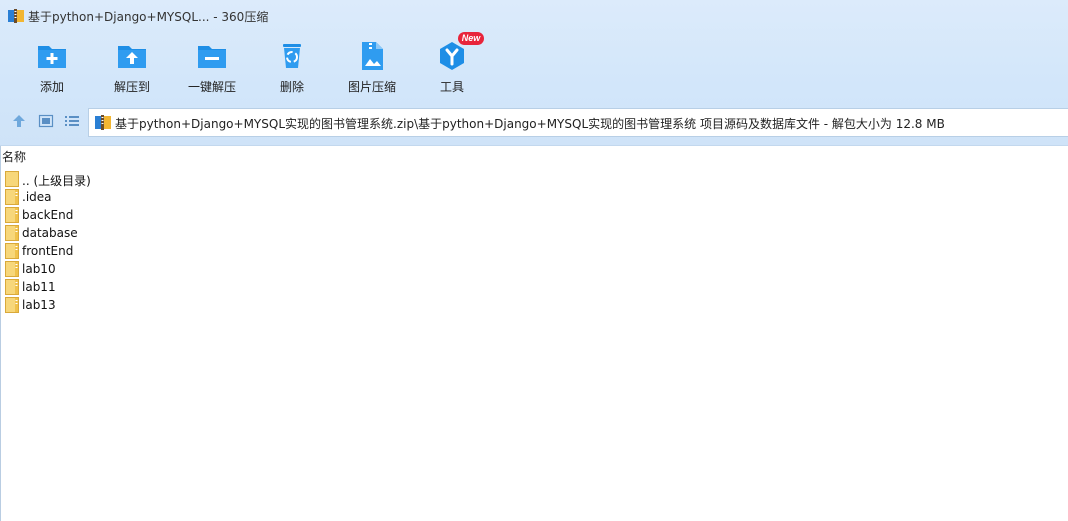 The width and height of the screenshot is (1068, 521). Describe the element at coordinates (155, 269) in the screenshot. I see `list-item: lab10` at that location.